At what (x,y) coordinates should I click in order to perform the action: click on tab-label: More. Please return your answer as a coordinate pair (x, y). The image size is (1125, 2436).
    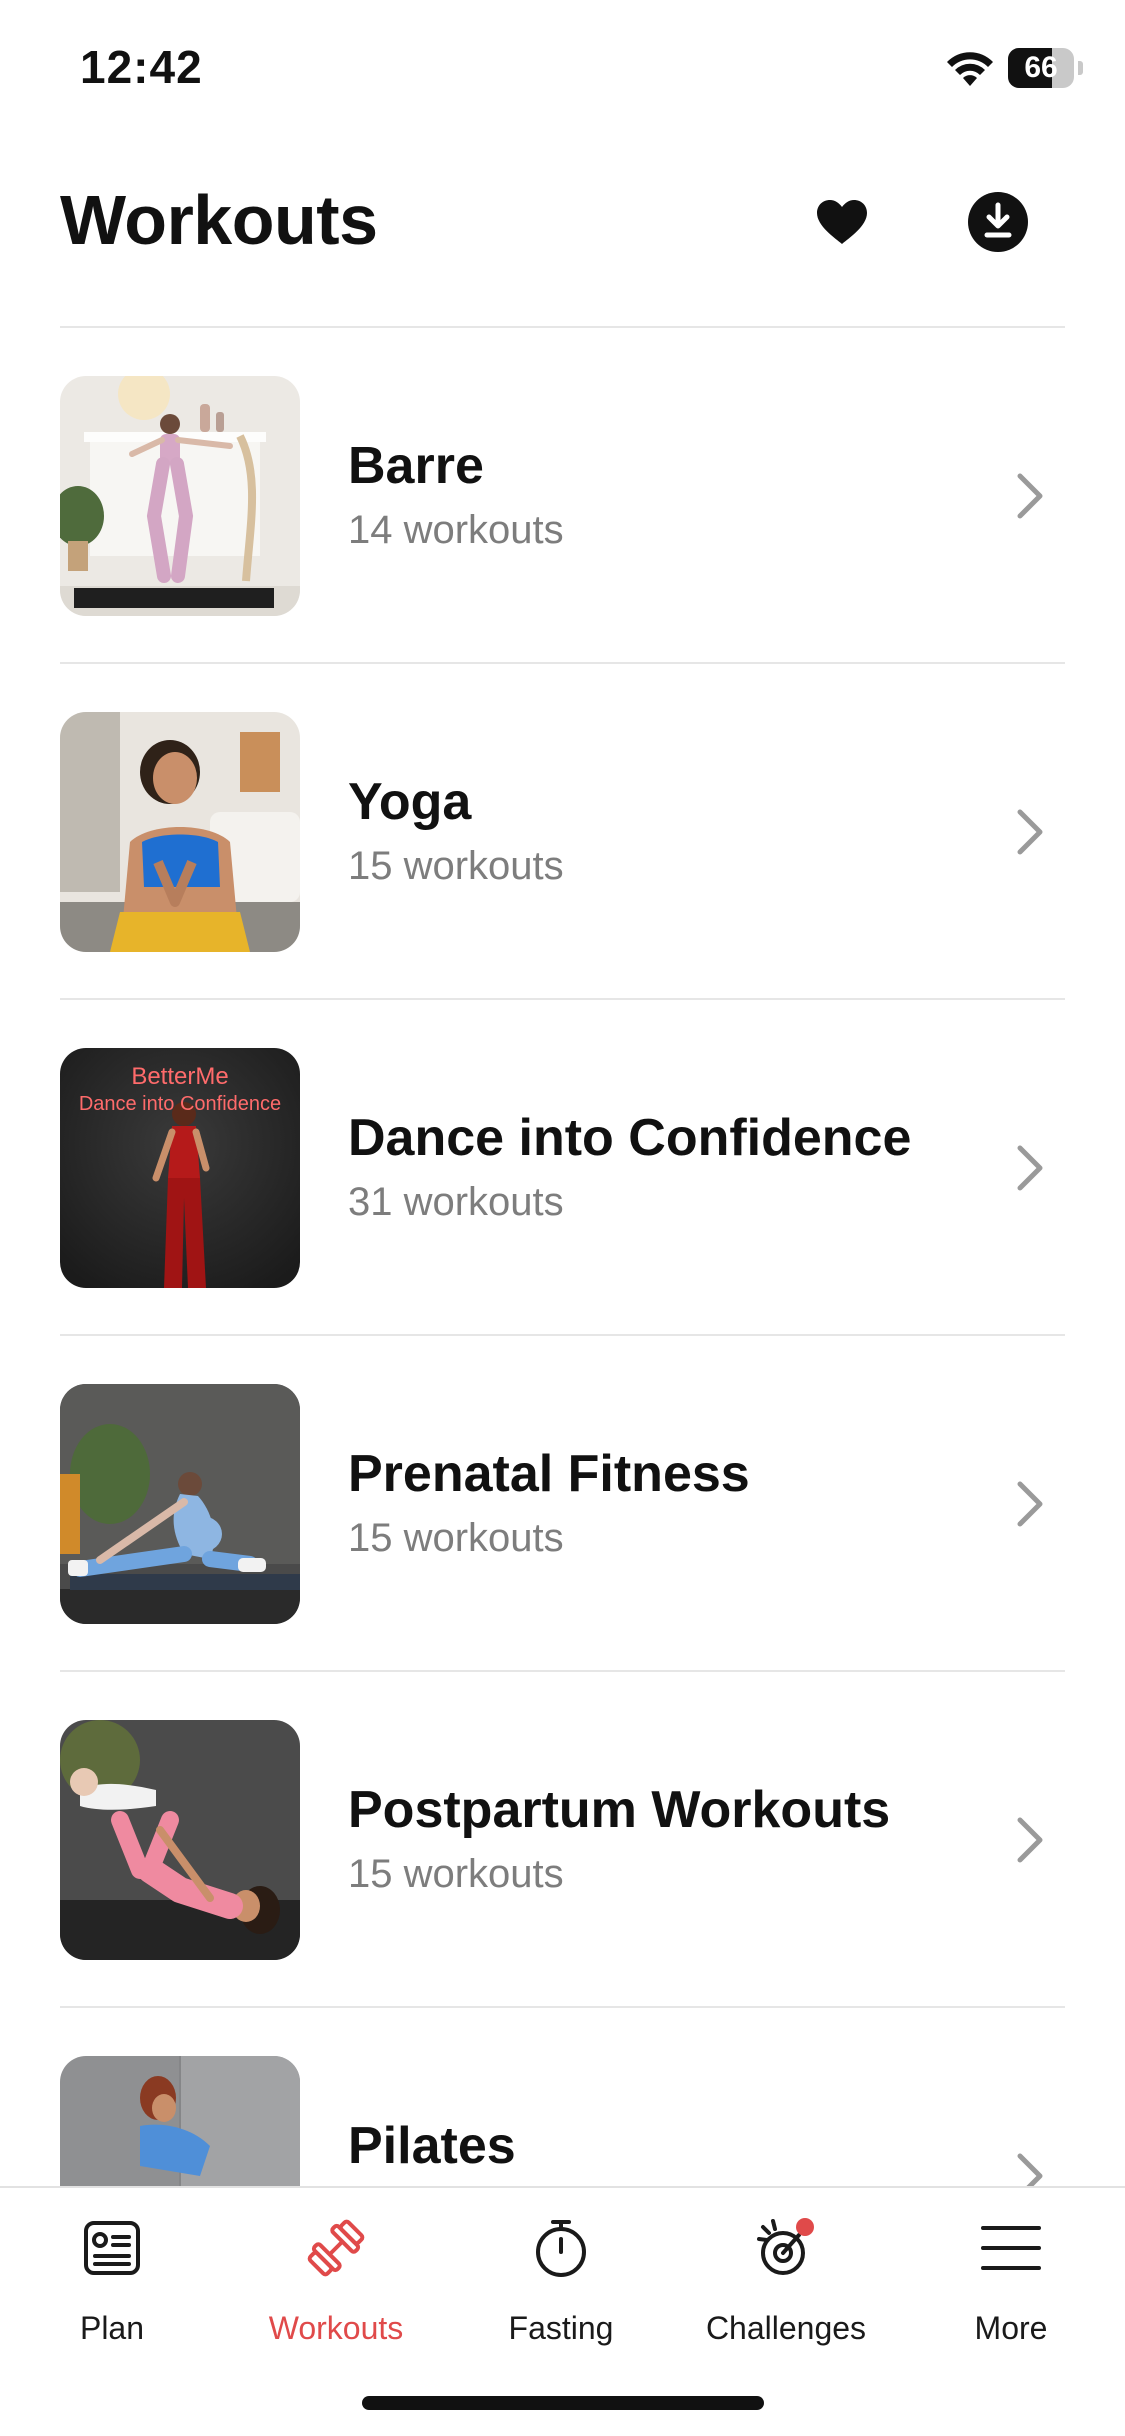
    Looking at the image, I should click on (1011, 2328).